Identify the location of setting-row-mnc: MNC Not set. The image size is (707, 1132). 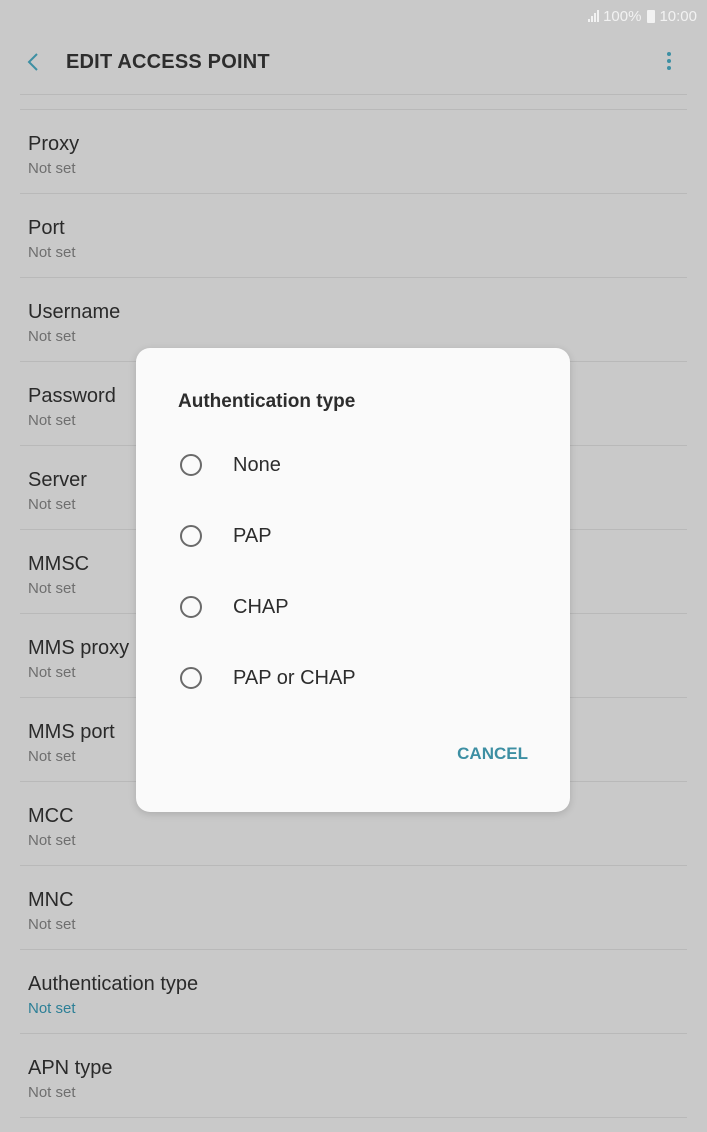
(353, 908).